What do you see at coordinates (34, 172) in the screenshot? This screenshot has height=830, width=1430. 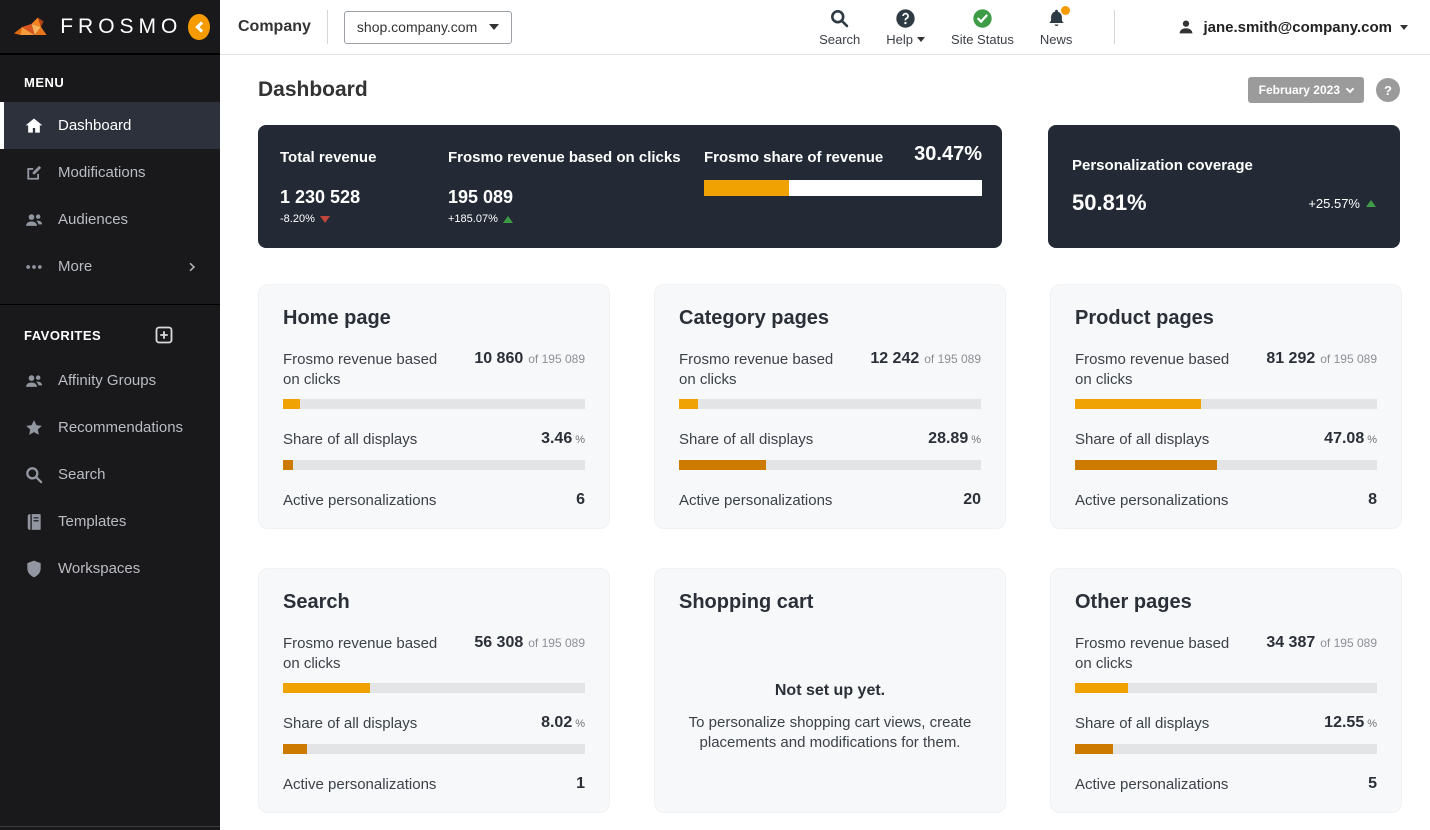 I see `edit-icon` at bounding box center [34, 172].